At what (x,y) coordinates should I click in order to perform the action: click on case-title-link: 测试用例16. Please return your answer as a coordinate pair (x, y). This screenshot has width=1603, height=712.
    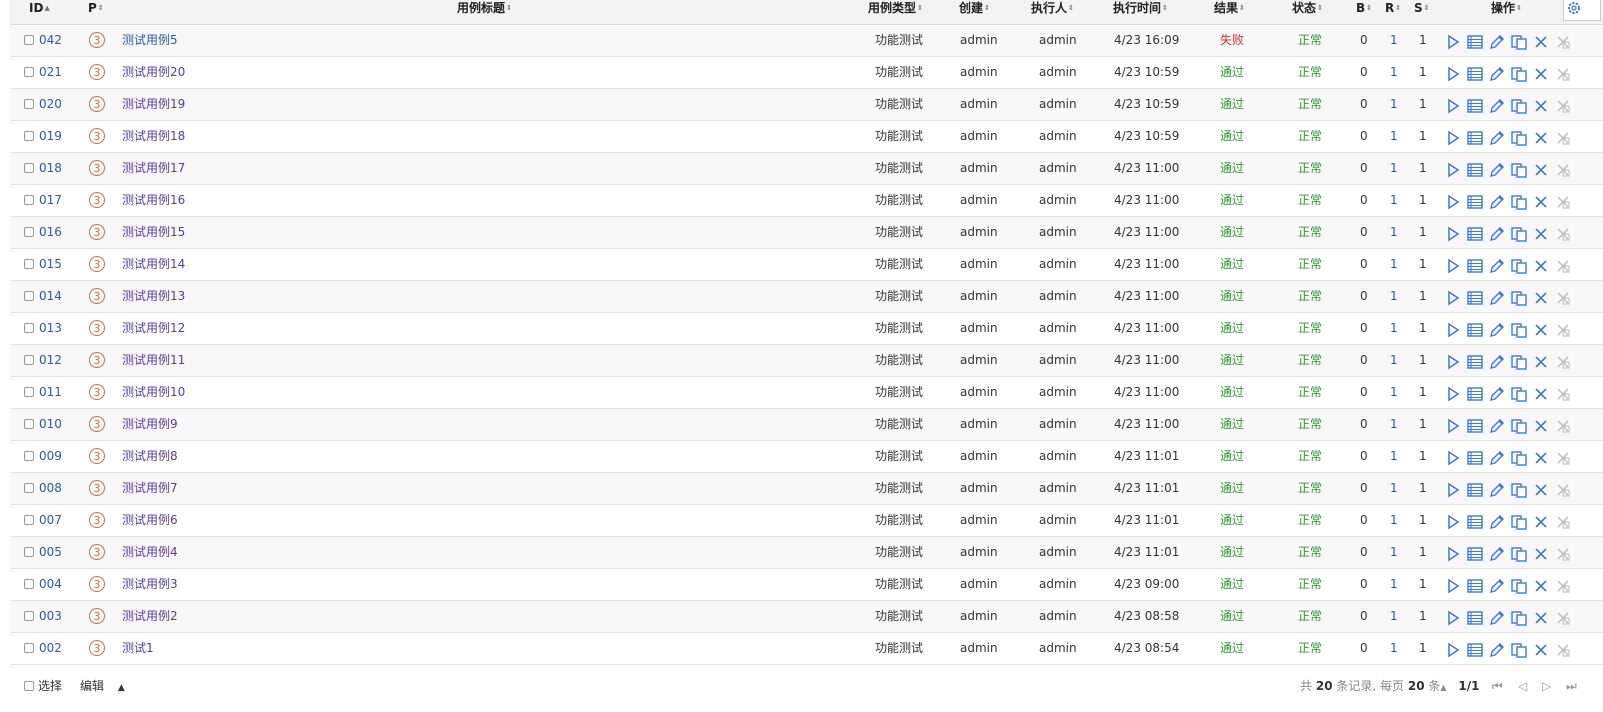
    Looking at the image, I should click on (153, 200).